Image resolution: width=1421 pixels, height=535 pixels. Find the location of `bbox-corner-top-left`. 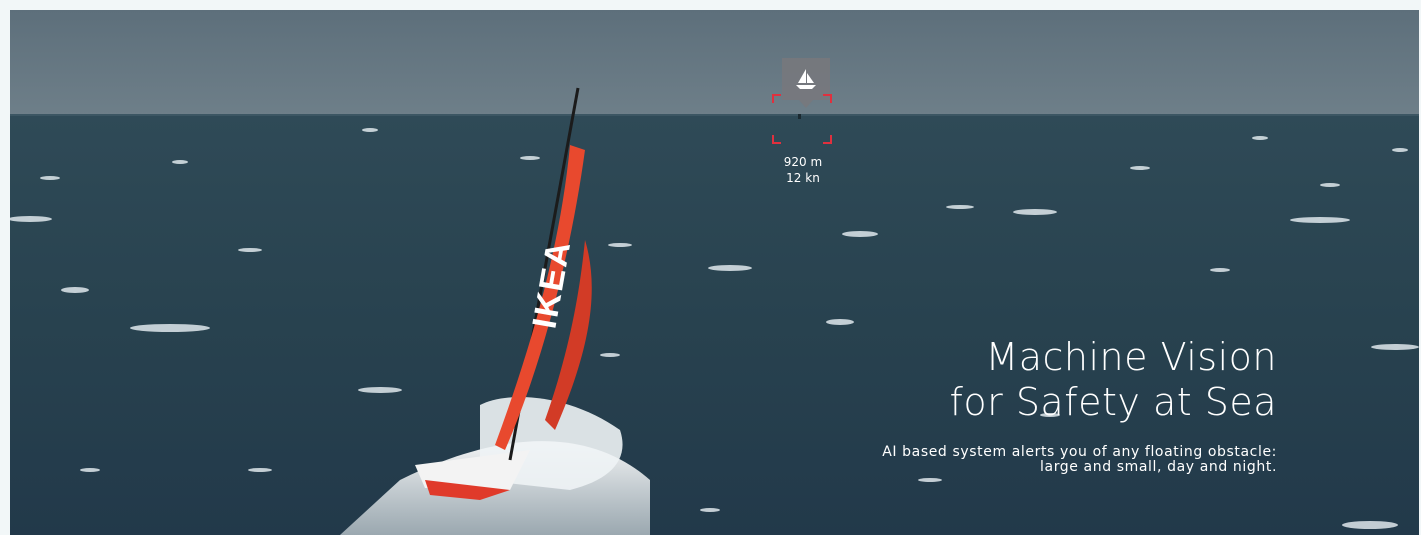

bbox-corner-top-left is located at coordinates (776, 98).